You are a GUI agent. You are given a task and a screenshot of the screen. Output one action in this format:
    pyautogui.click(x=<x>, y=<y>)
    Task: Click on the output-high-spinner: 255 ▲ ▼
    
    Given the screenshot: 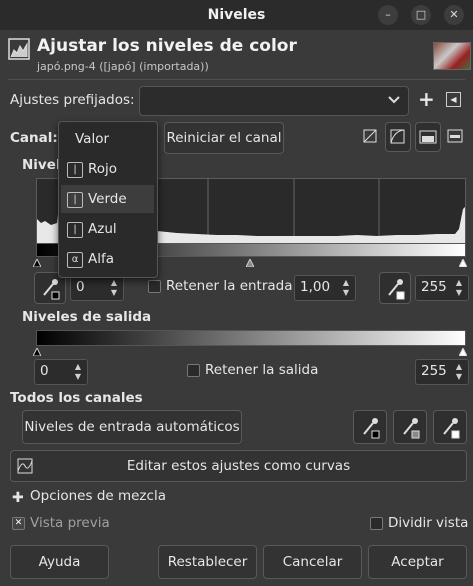 What is the action you would take?
    pyautogui.click(x=442, y=372)
    